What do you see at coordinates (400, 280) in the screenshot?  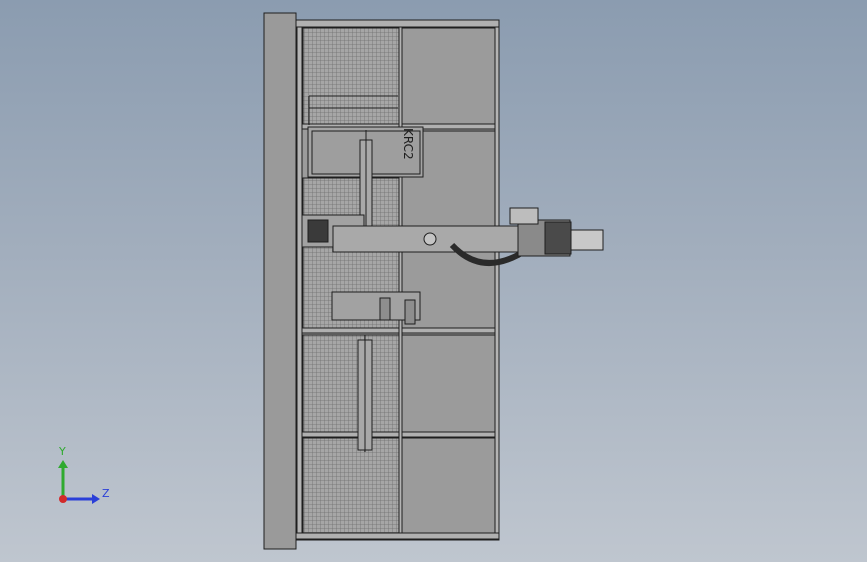 I see `post-middle` at bounding box center [400, 280].